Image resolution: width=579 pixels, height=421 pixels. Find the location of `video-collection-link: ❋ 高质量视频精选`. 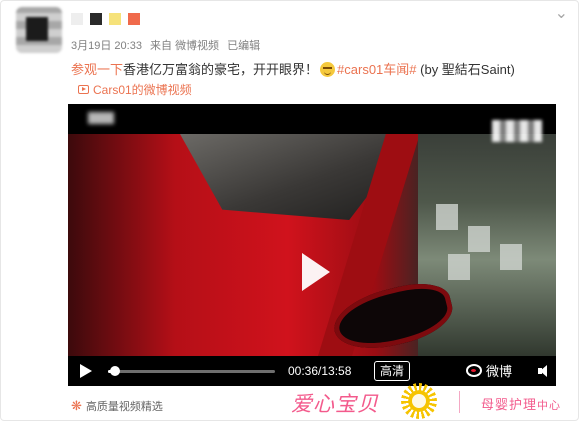

video-collection-link: ❋ 高质量视频精选 is located at coordinates (117, 406).